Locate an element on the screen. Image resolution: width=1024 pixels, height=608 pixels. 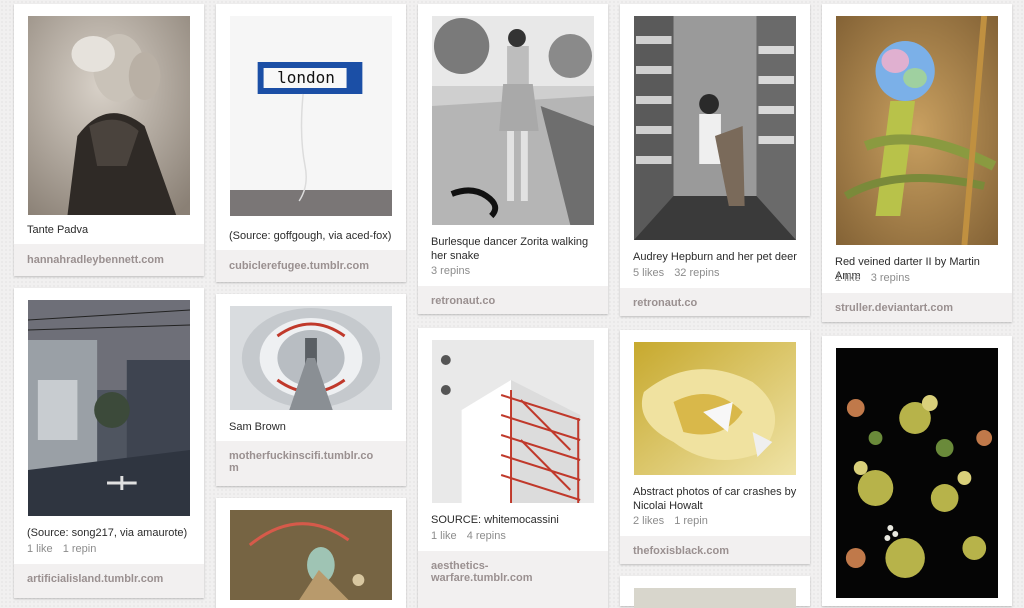
pin-card-tante-padva: Tante Padva hannahradleybennett.com is located at coordinates (109, 140).